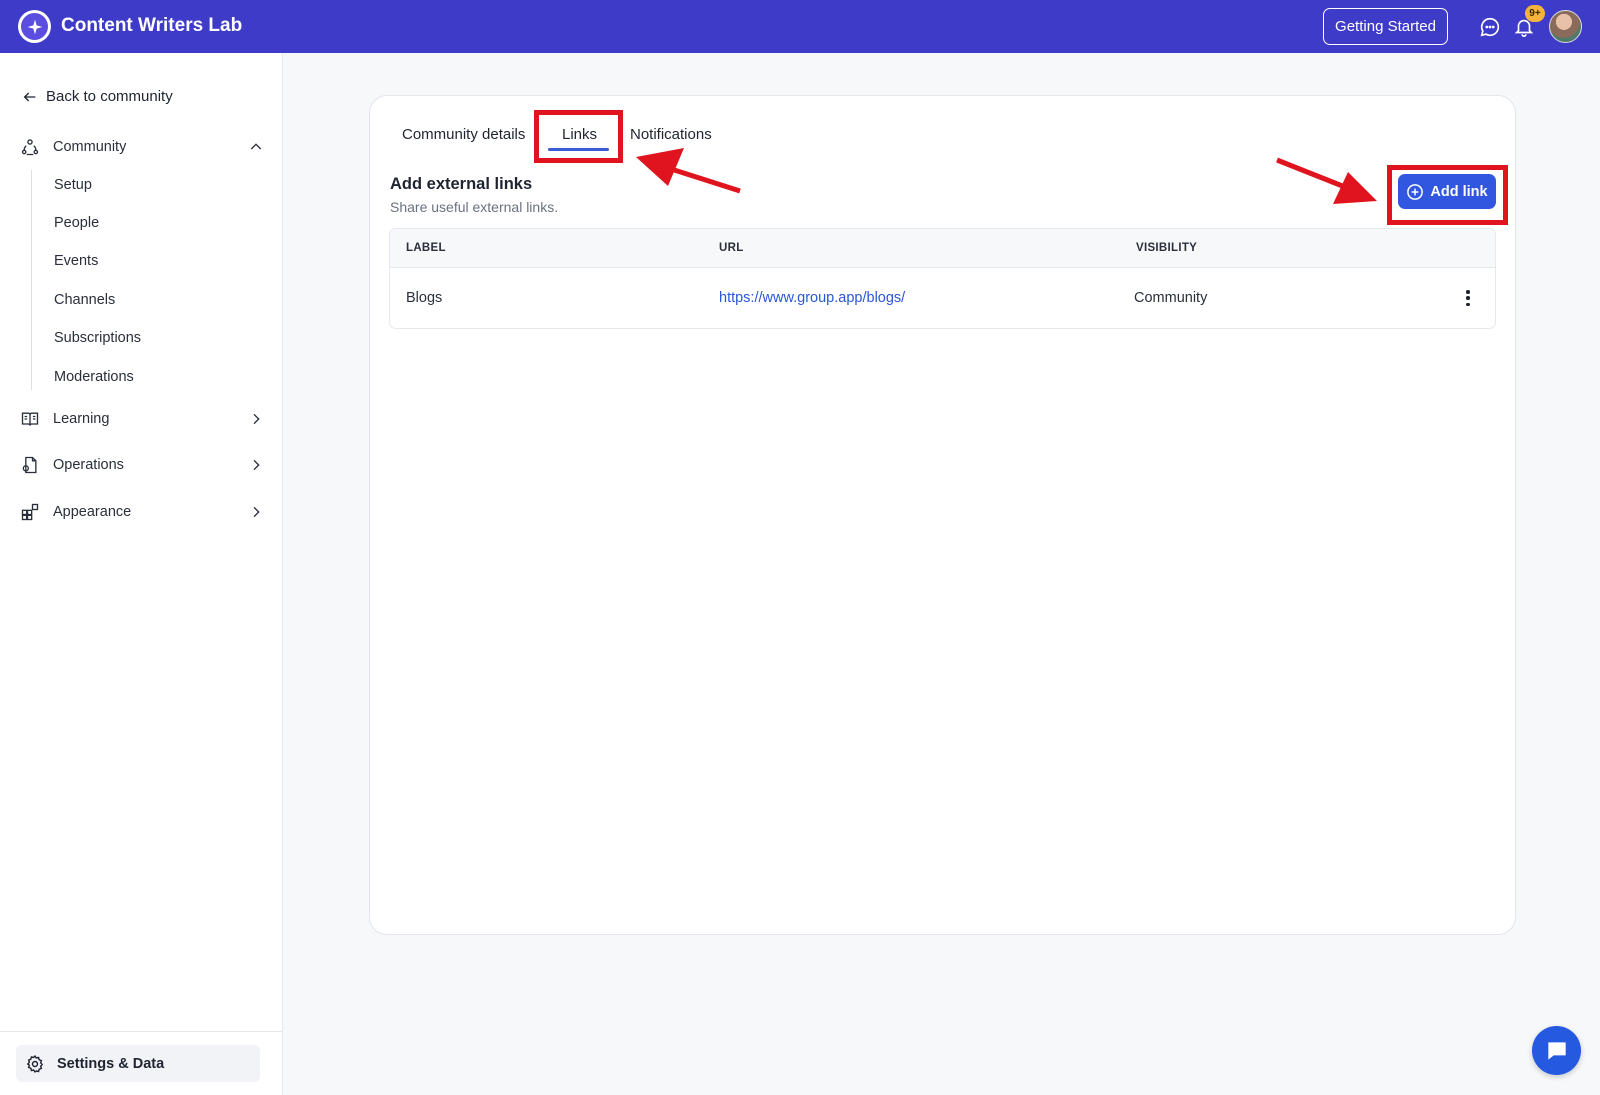 The image size is (1600, 1095). What do you see at coordinates (84, 300) in the screenshot?
I see `sidebar-item-channels: Channels` at bounding box center [84, 300].